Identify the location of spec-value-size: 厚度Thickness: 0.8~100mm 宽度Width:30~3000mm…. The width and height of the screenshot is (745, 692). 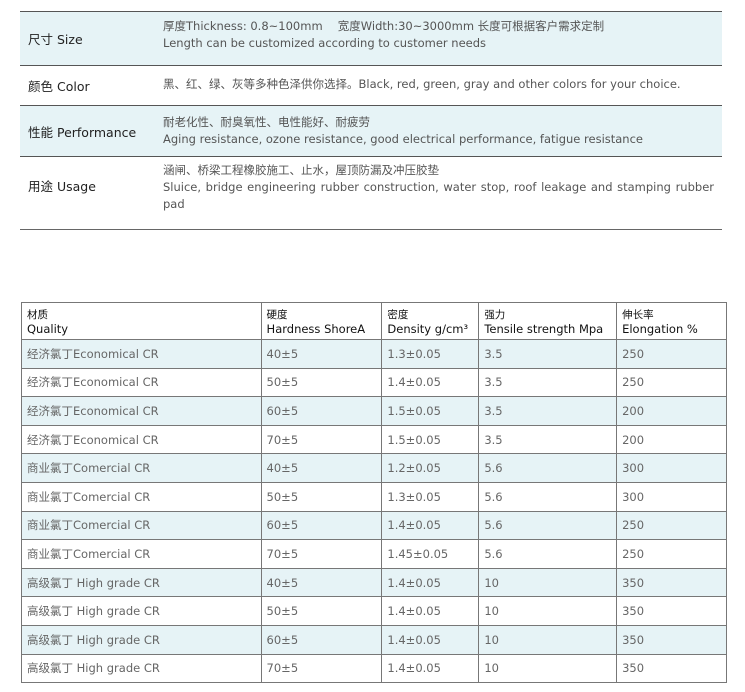
(442, 38).